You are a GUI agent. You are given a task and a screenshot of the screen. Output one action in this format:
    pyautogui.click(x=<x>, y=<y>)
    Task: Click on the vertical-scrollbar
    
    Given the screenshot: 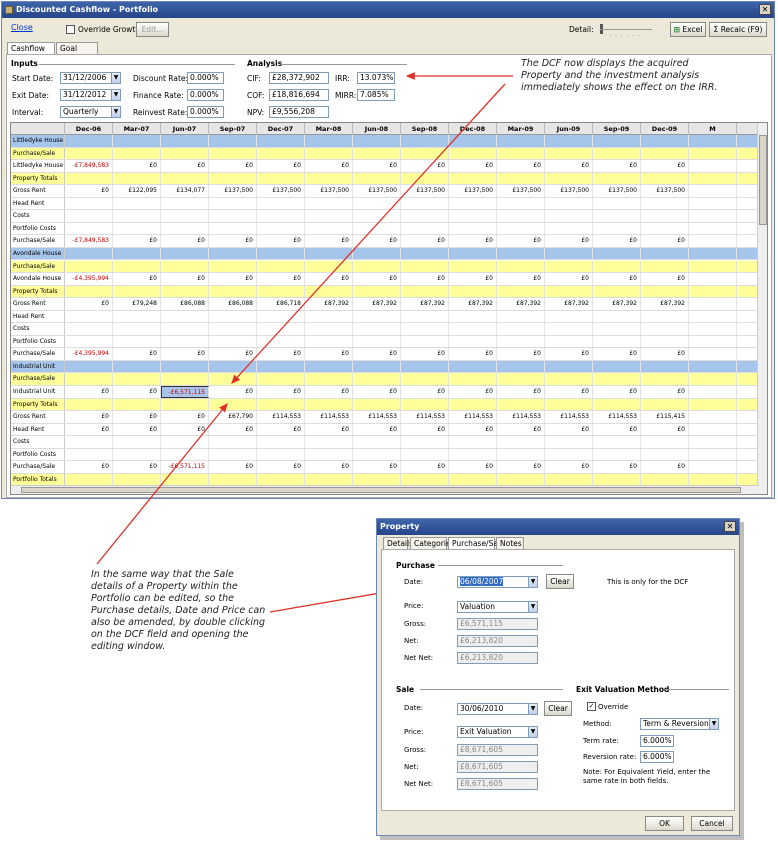 What is the action you would take?
    pyautogui.click(x=762, y=308)
    